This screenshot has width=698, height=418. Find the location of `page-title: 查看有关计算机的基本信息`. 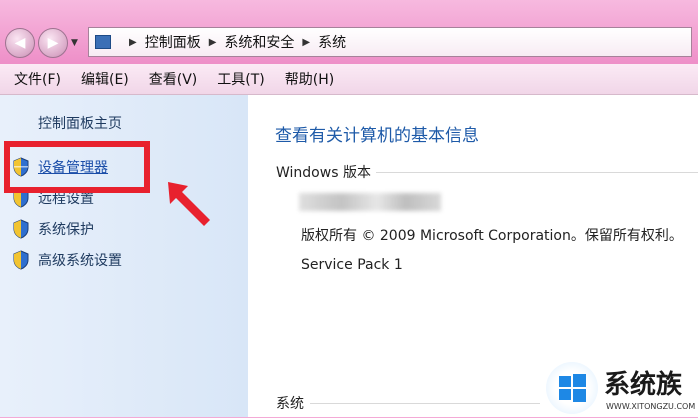

page-title: 查看有关计算机的基本信息 is located at coordinates (377, 136).